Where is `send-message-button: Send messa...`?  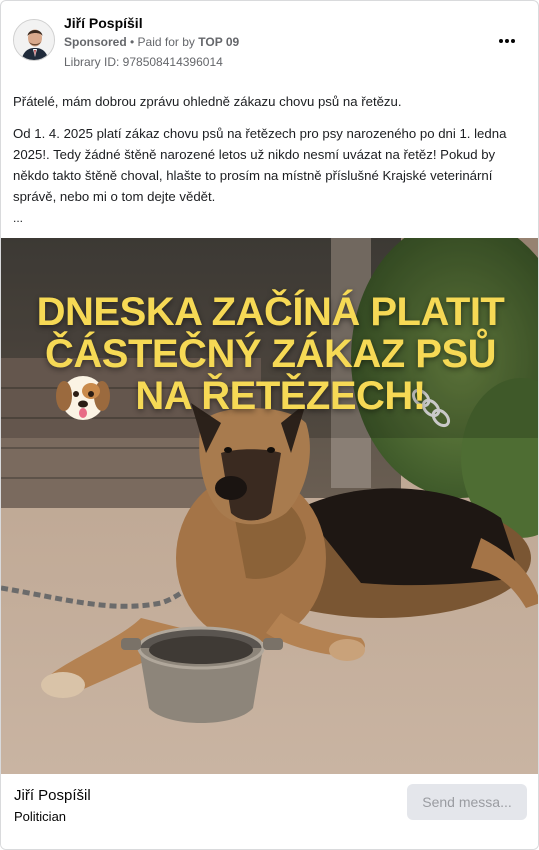 send-message-button: Send messa... is located at coordinates (467, 802).